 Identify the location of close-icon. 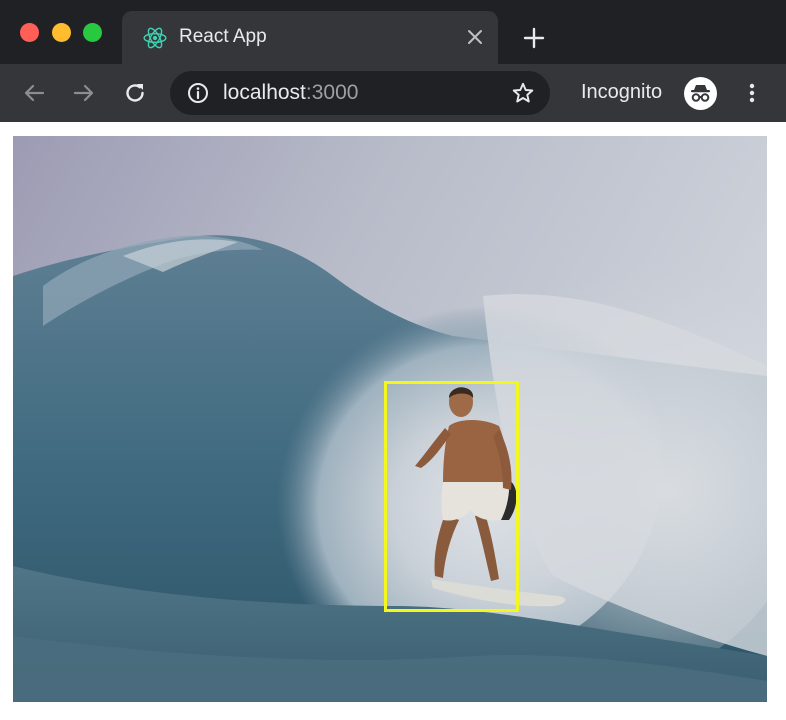
(475, 37).